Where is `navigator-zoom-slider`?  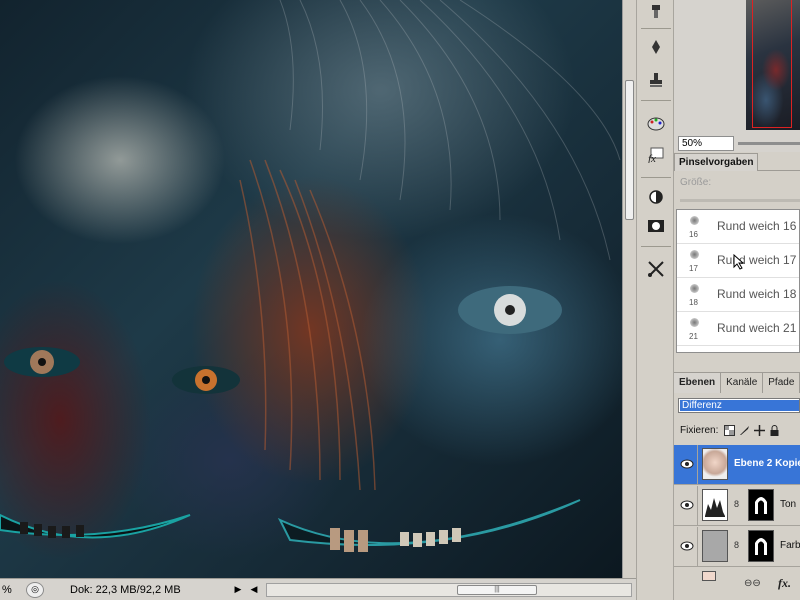
navigator-zoom-slider is located at coordinates (769, 143).